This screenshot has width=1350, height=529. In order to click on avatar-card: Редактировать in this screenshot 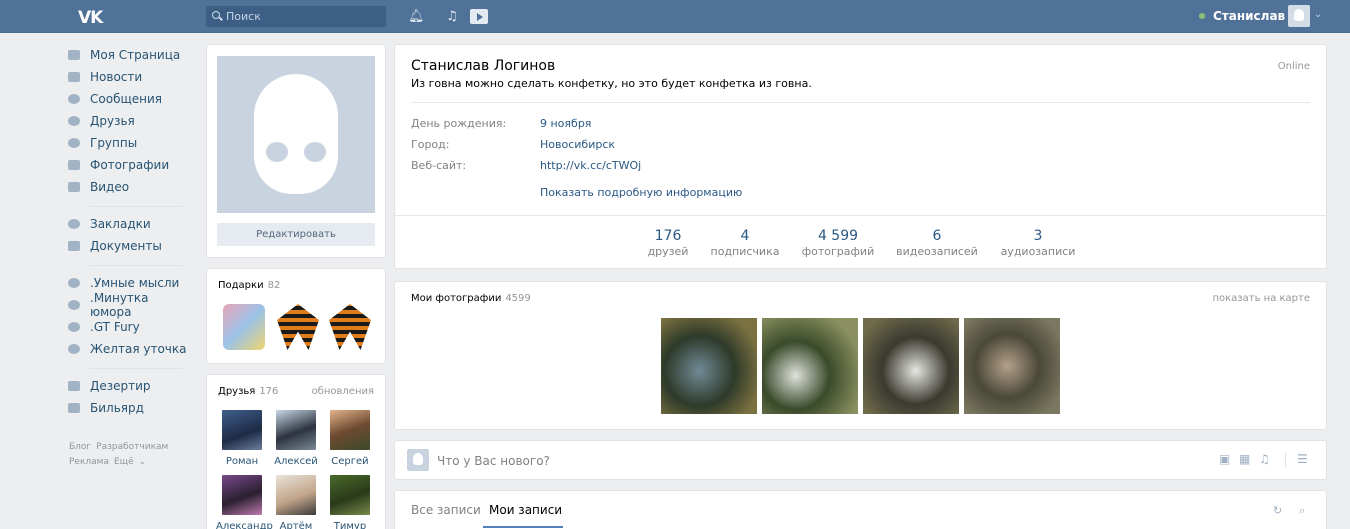, I will do `click(296, 151)`.